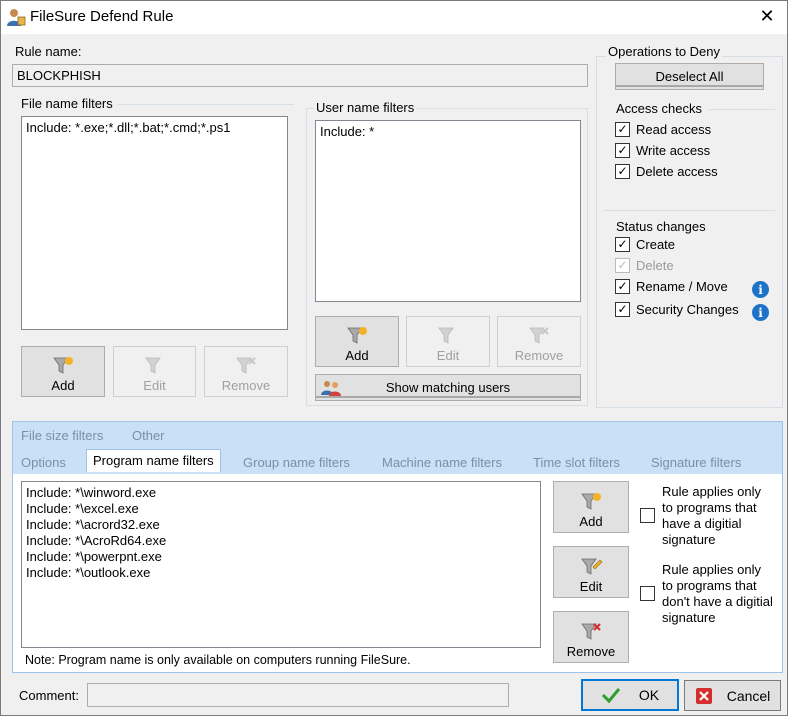  What do you see at coordinates (49, 695) in the screenshot?
I see `comment-label: Comment:` at bounding box center [49, 695].